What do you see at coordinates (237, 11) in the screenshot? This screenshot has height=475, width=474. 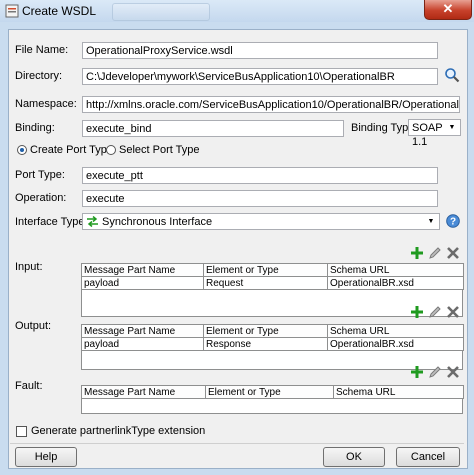 I see `title-bar: Create WSDL ✕` at bounding box center [237, 11].